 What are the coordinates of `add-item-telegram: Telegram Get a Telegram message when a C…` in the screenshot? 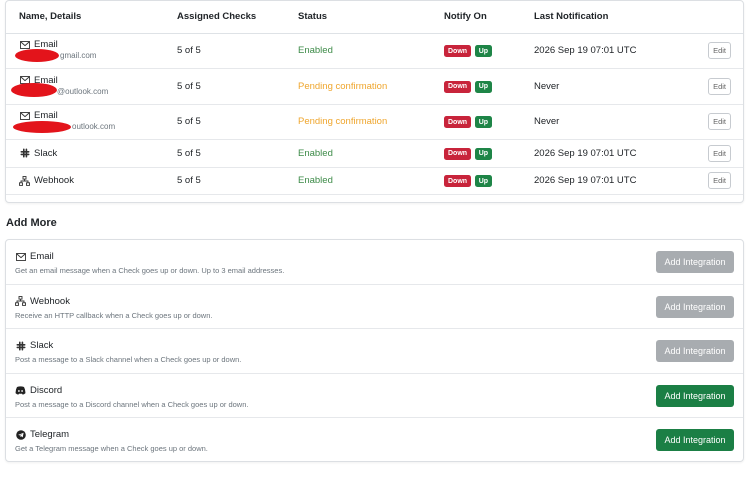 It's located at (374, 440).